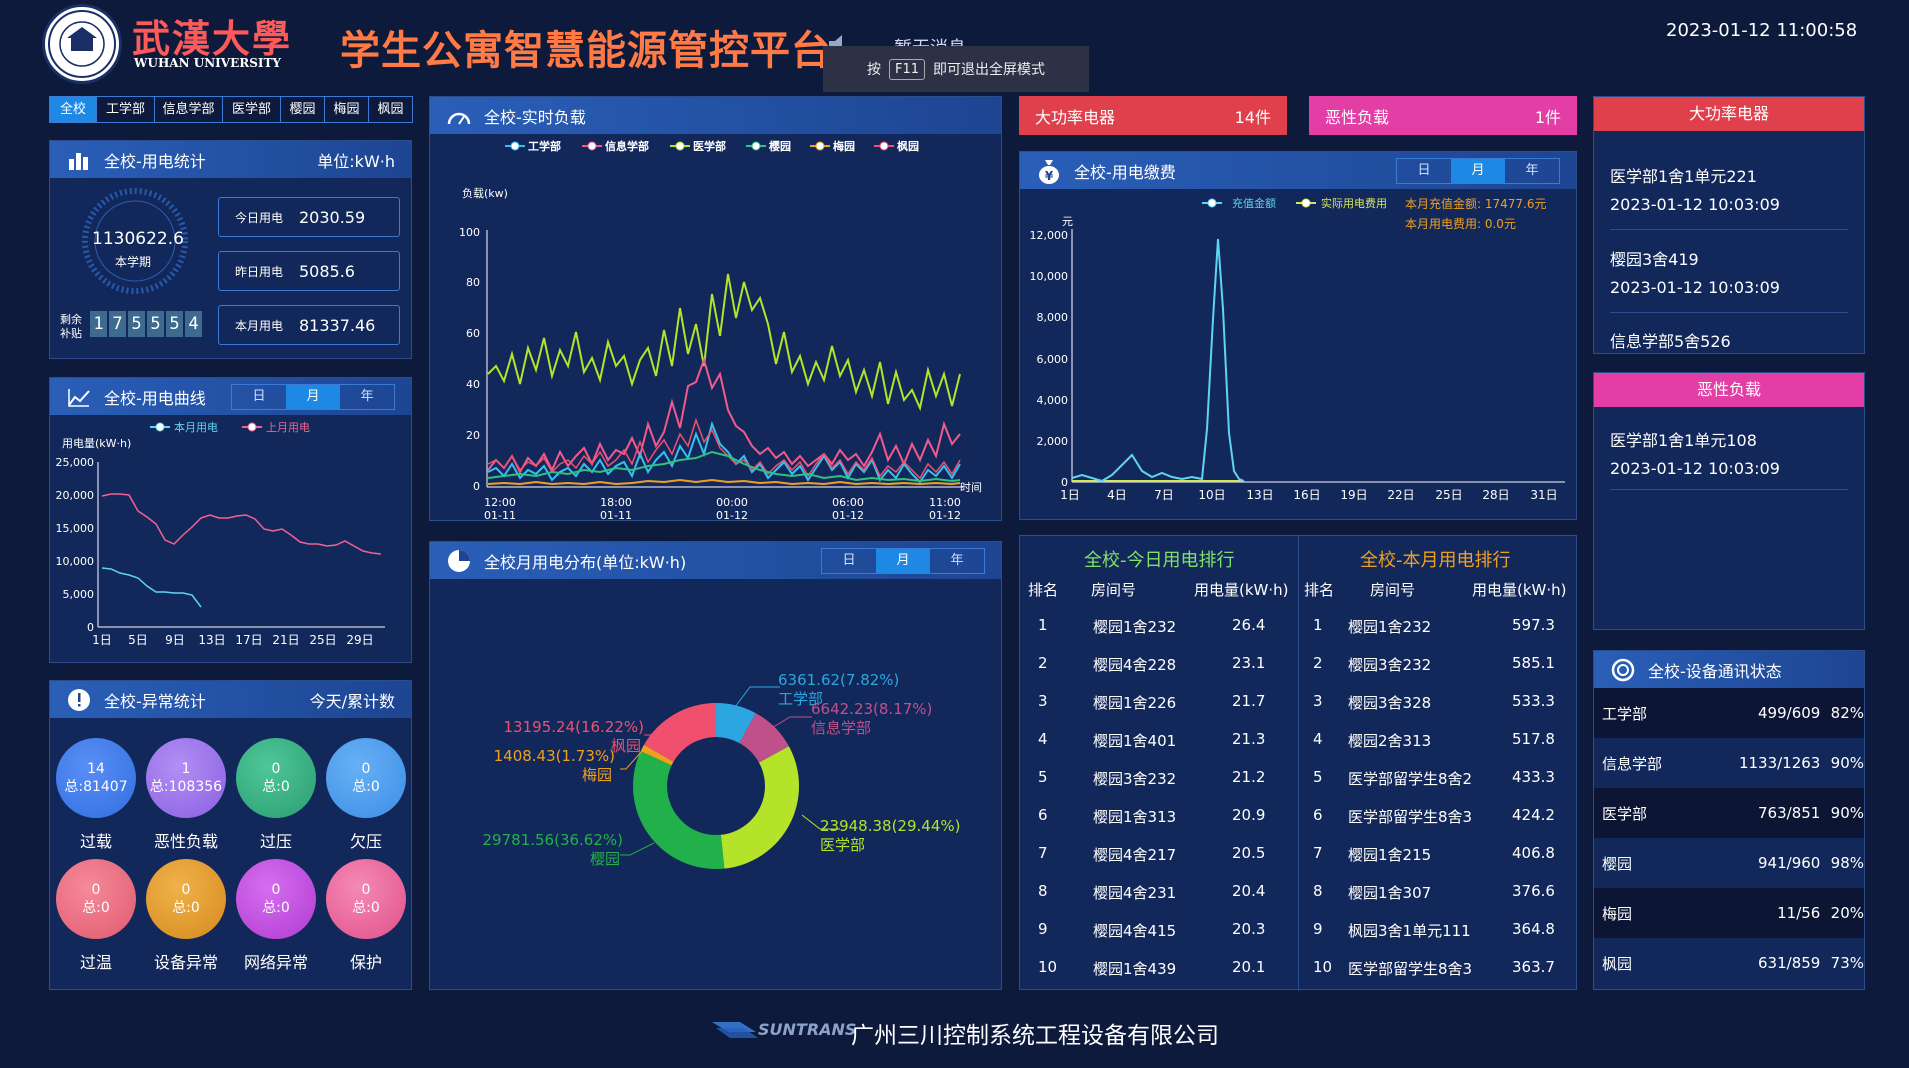 This screenshot has width=1909, height=1068. What do you see at coordinates (1134, 740) in the screenshot?
I see `ranking-room: 樱园1舍401` at bounding box center [1134, 740].